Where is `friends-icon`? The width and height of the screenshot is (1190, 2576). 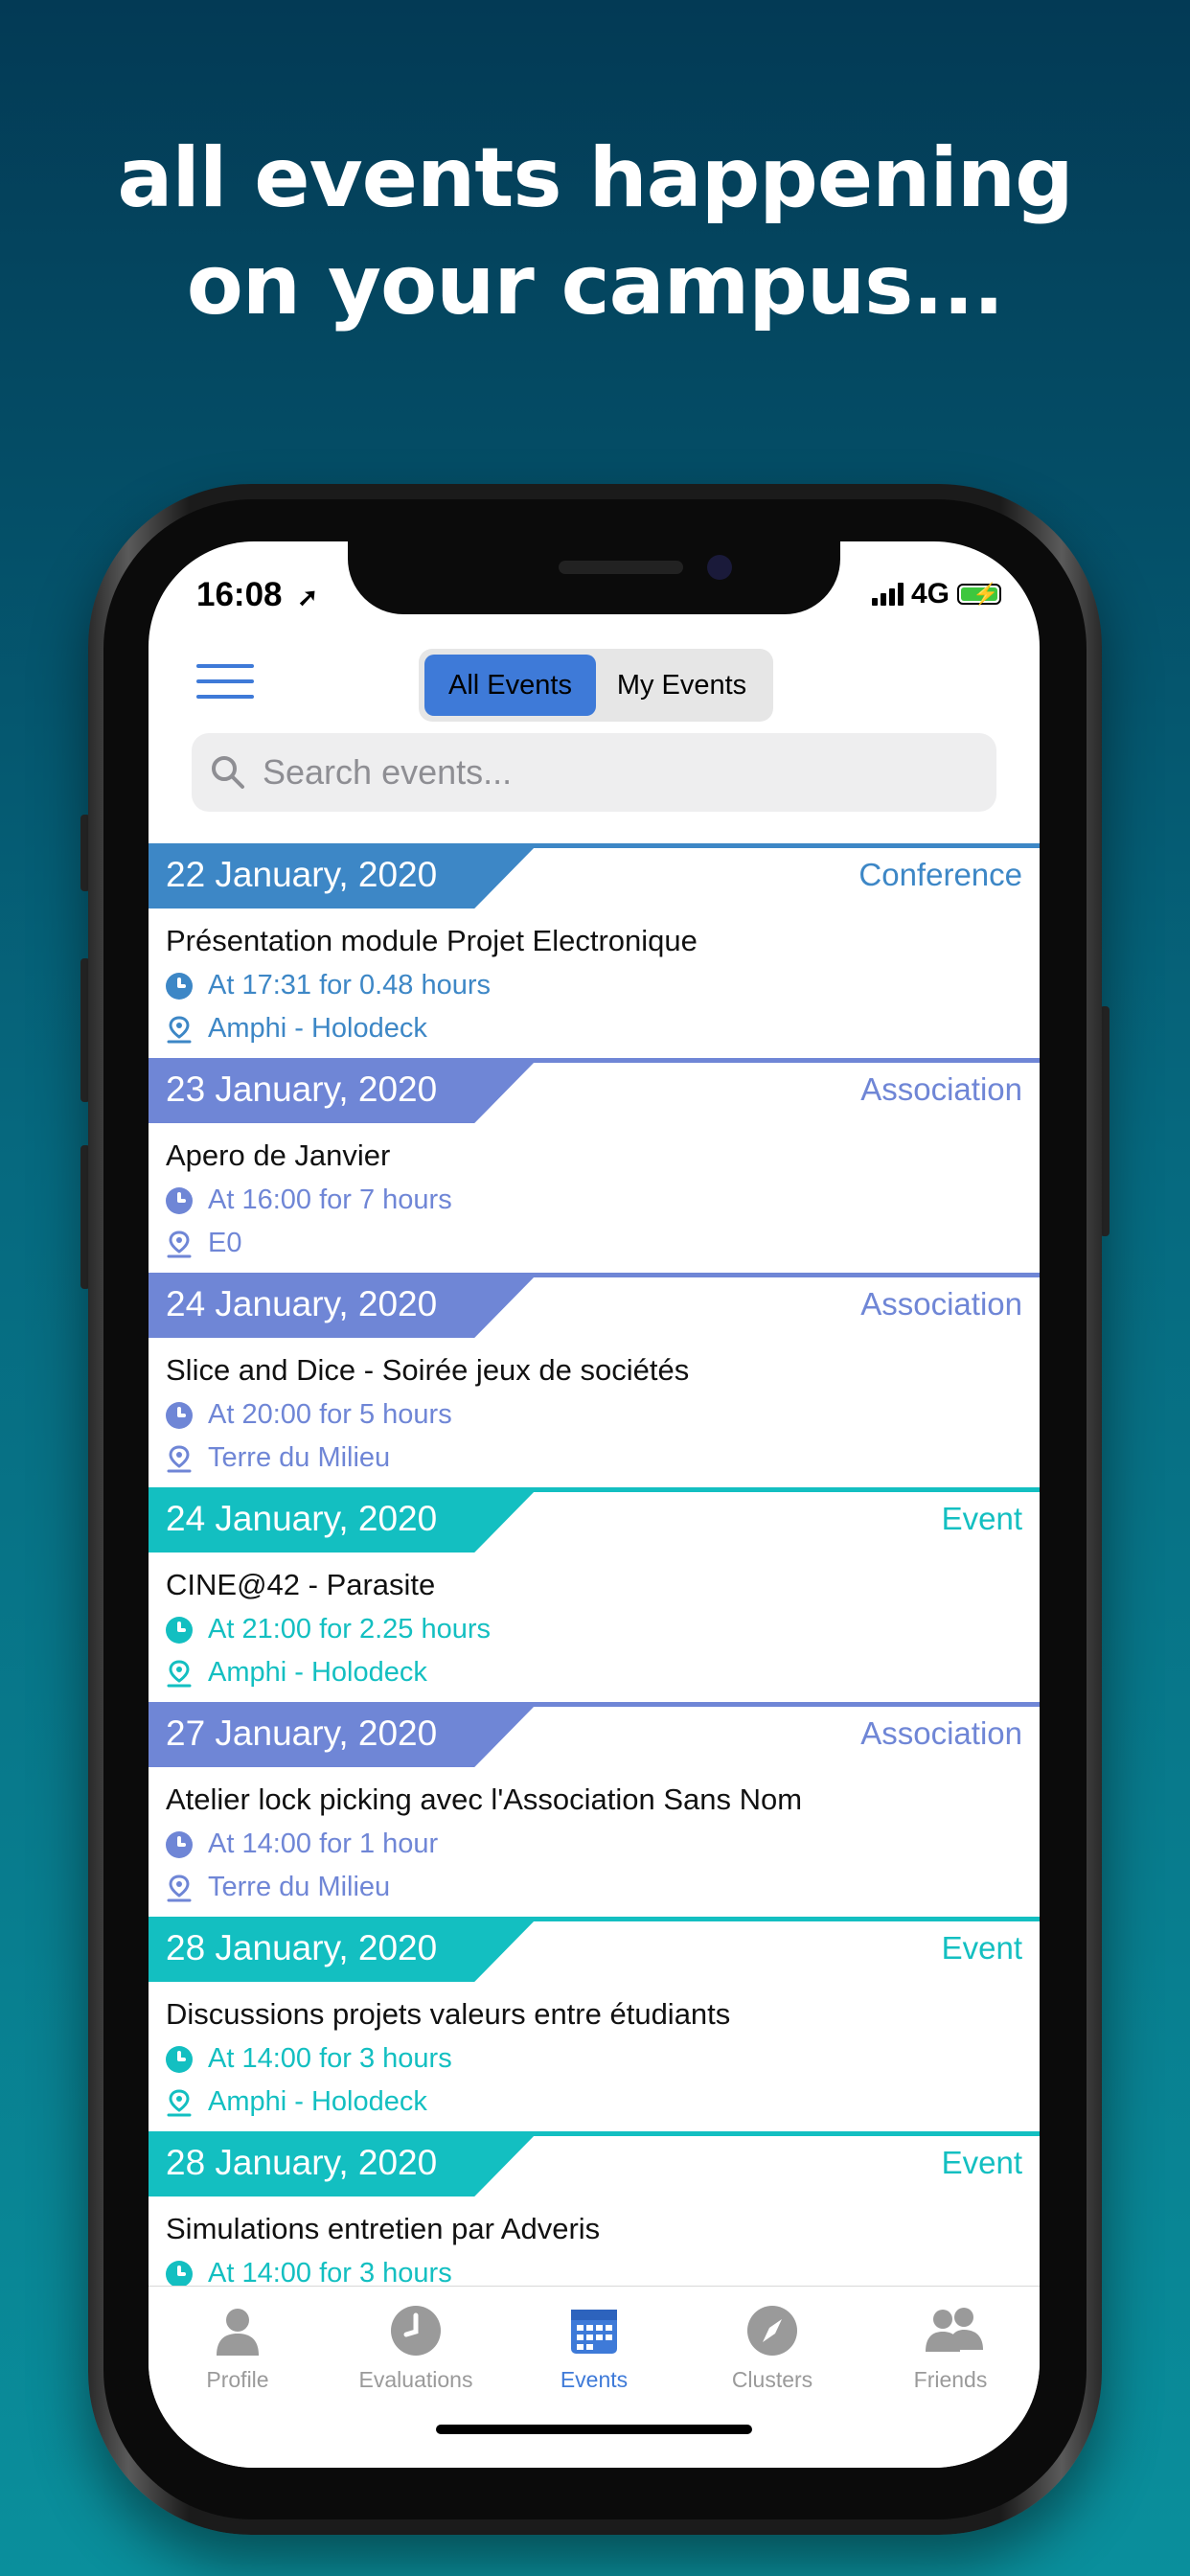 friends-icon is located at coordinates (953, 2331).